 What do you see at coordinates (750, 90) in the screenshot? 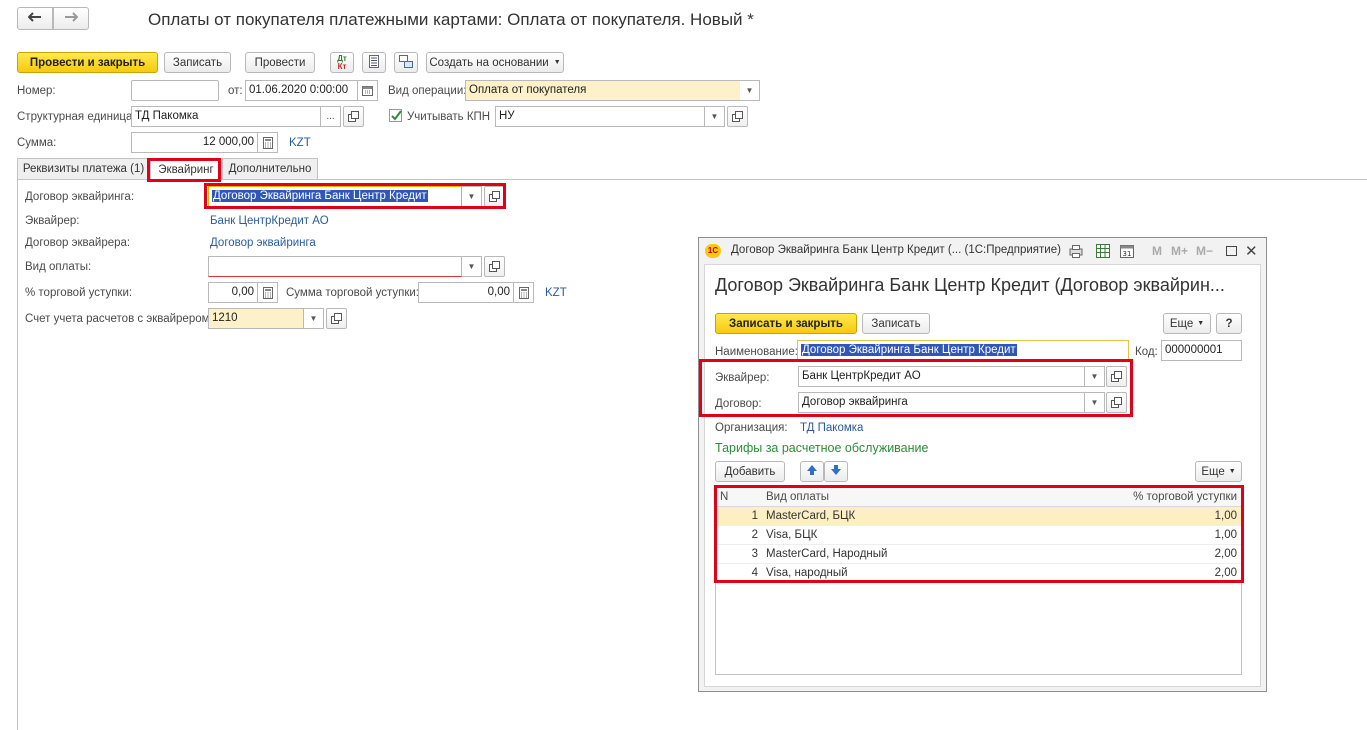
I see `operation-type-dropdown: ▼` at bounding box center [750, 90].